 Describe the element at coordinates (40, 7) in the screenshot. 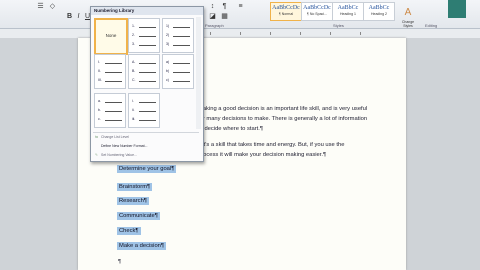

I see `bullets-icon: ☰` at that location.